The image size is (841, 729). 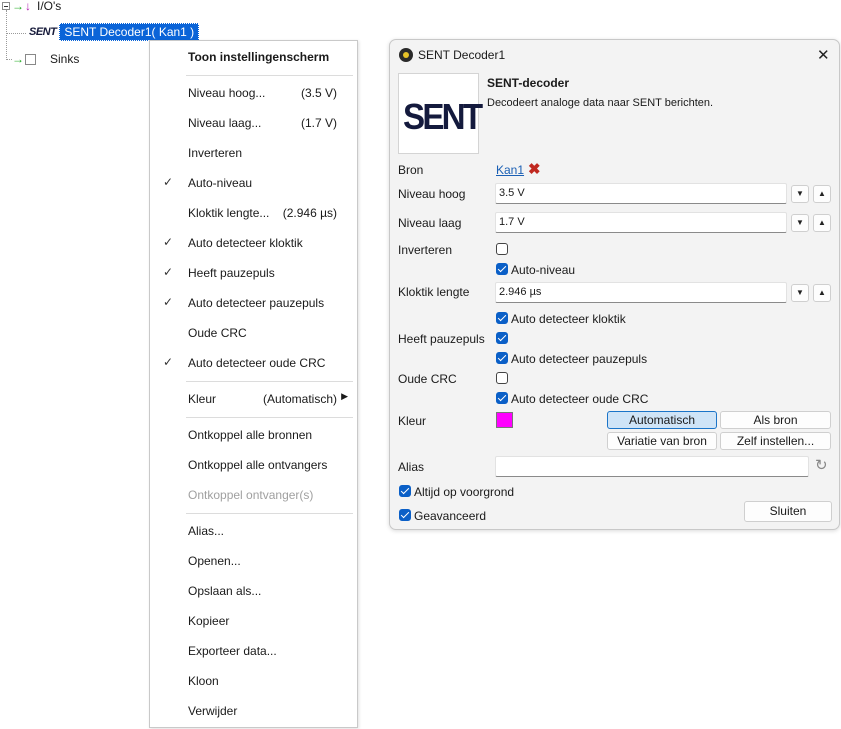 I want to click on output-arrow-icon: ↓, so click(x=28, y=6).